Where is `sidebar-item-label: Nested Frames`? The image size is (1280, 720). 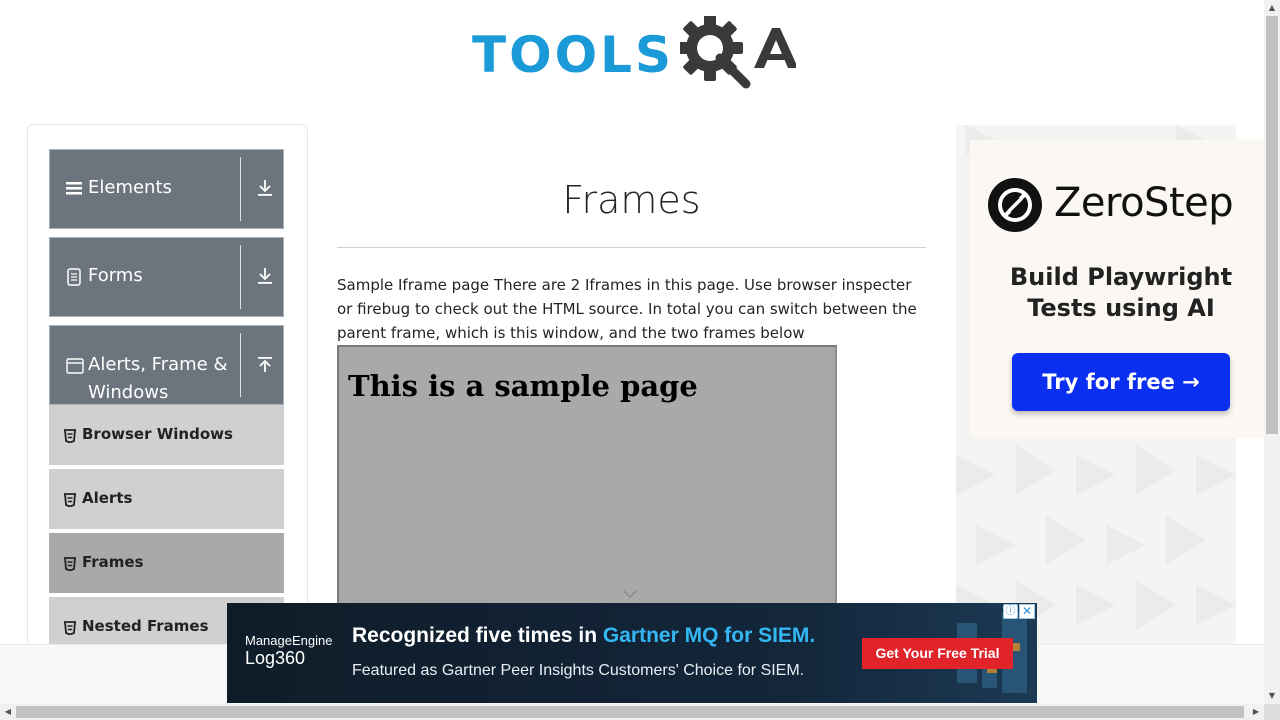
sidebar-item-label: Nested Frames is located at coordinates (145, 626).